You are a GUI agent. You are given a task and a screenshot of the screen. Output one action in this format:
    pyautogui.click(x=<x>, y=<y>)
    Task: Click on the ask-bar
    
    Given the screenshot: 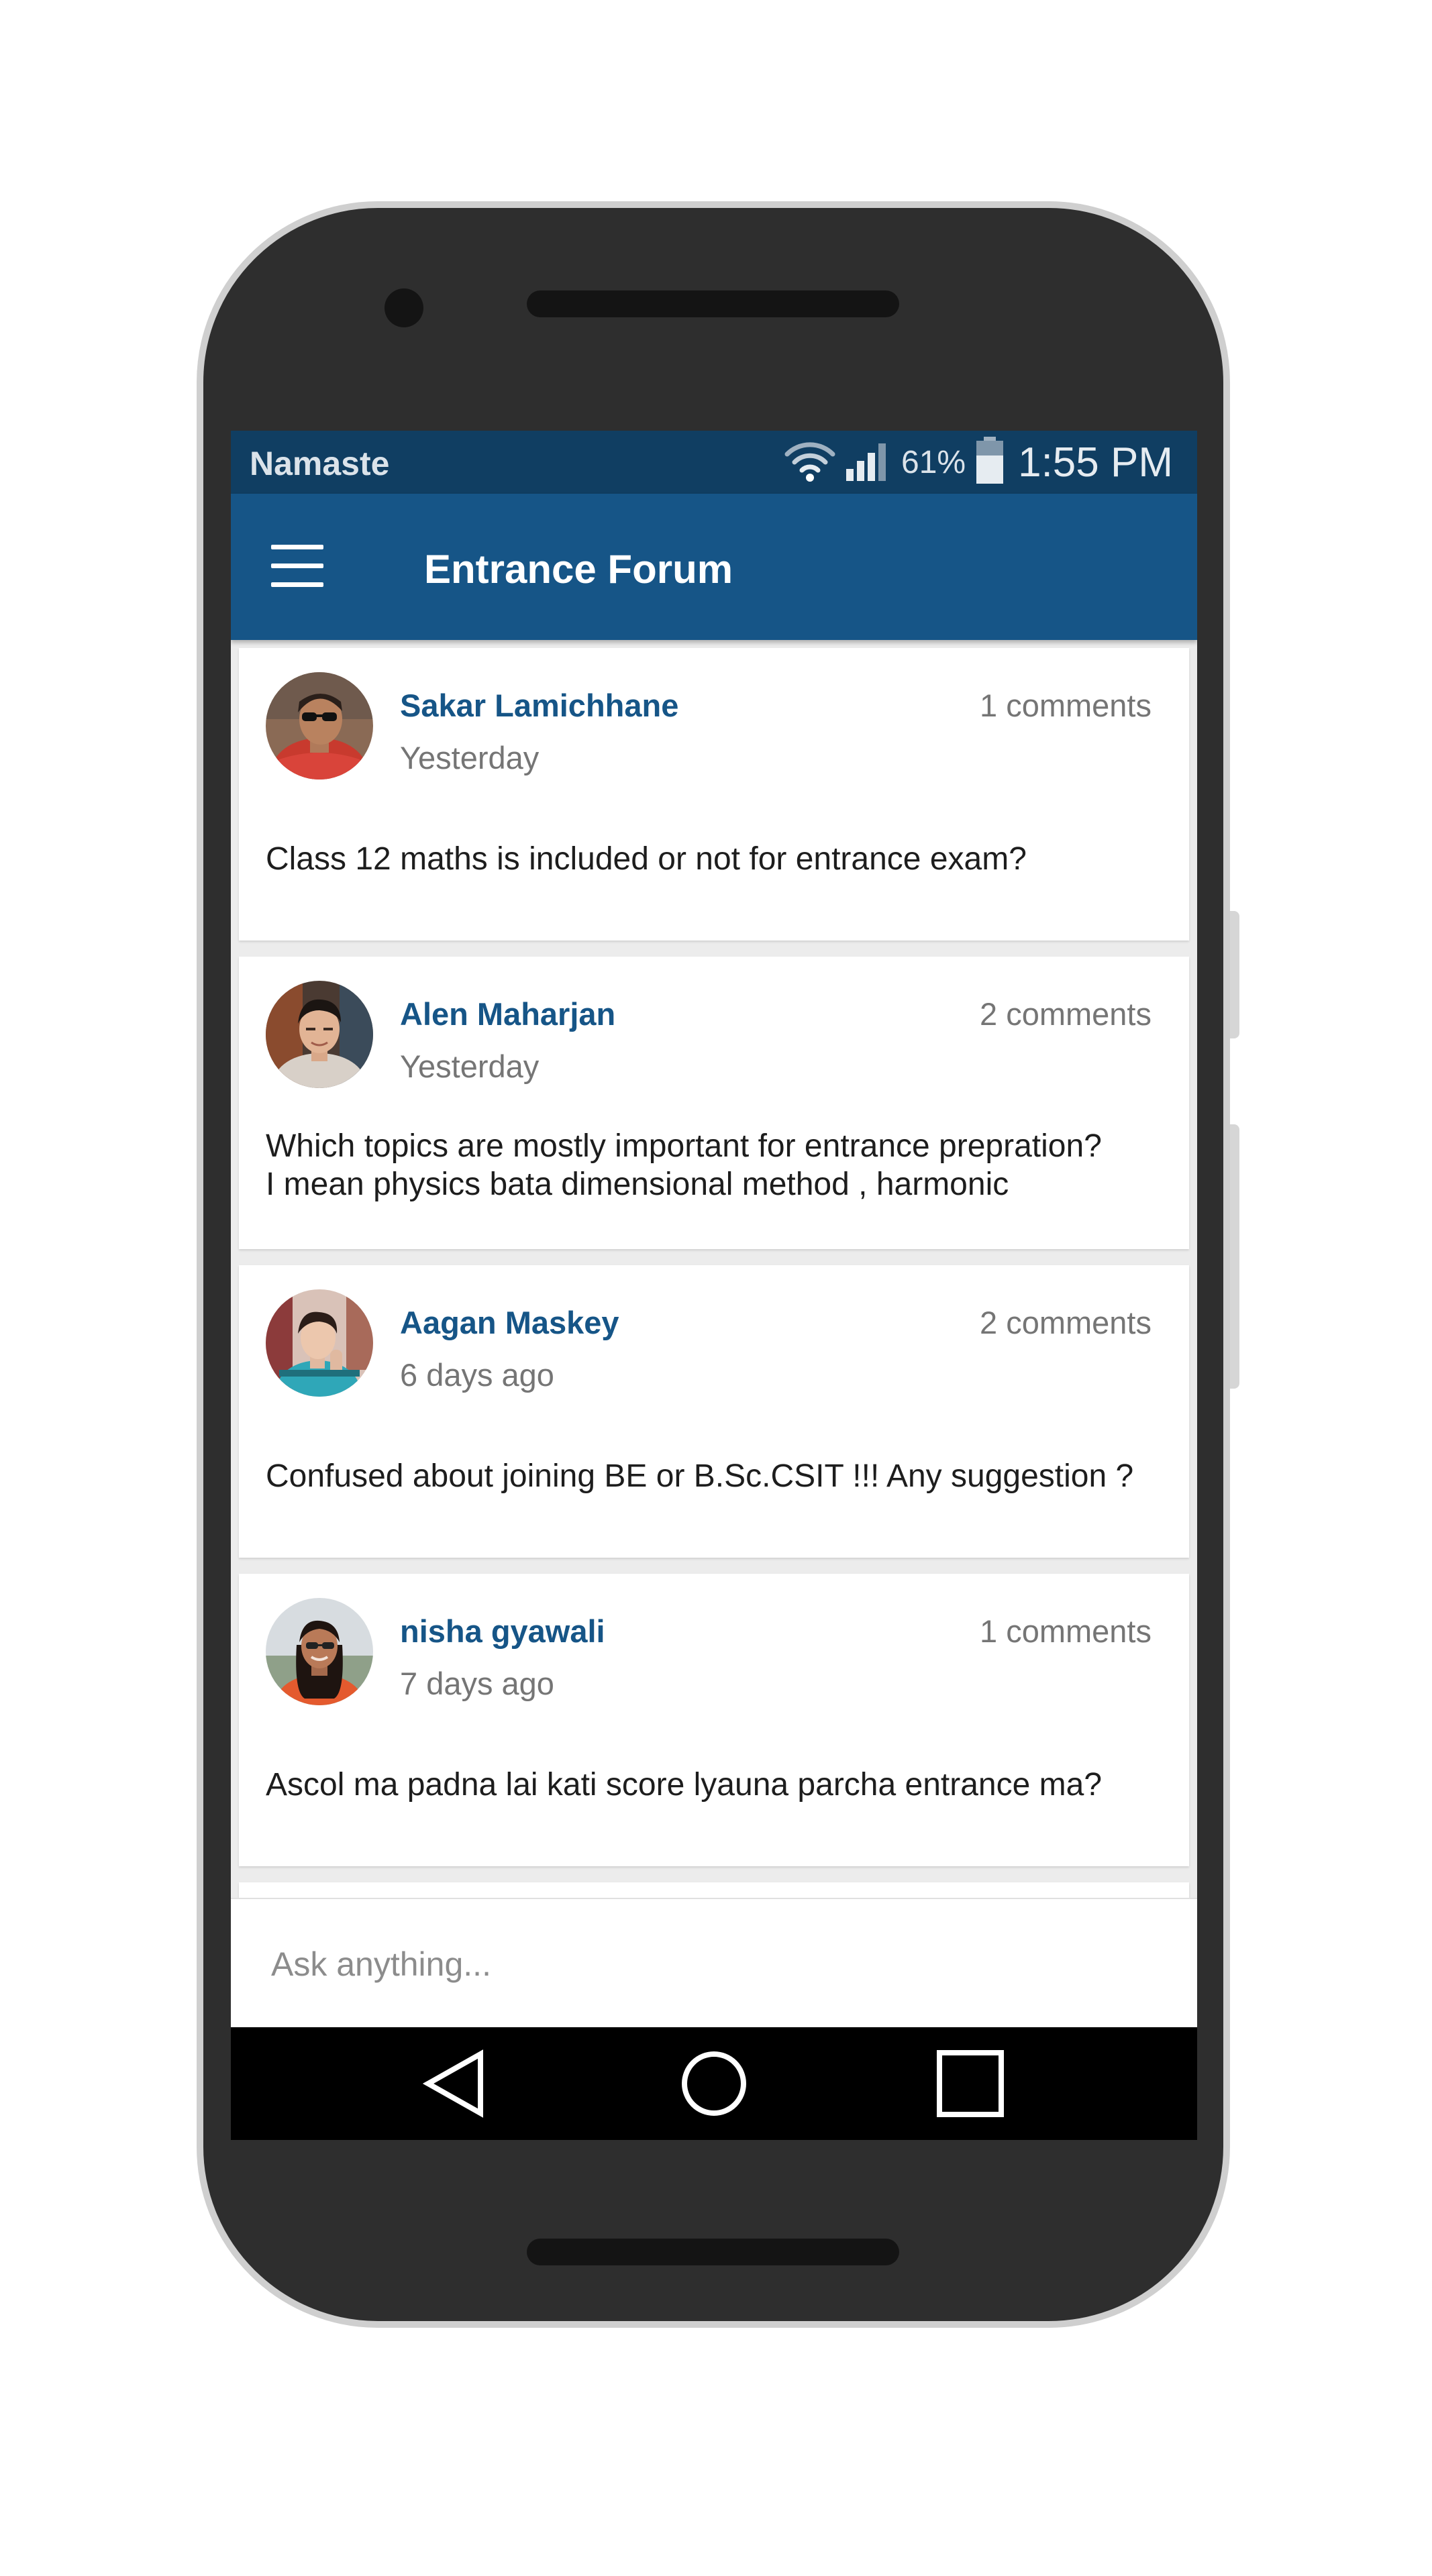 What is the action you would take?
    pyautogui.click(x=714, y=1962)
    